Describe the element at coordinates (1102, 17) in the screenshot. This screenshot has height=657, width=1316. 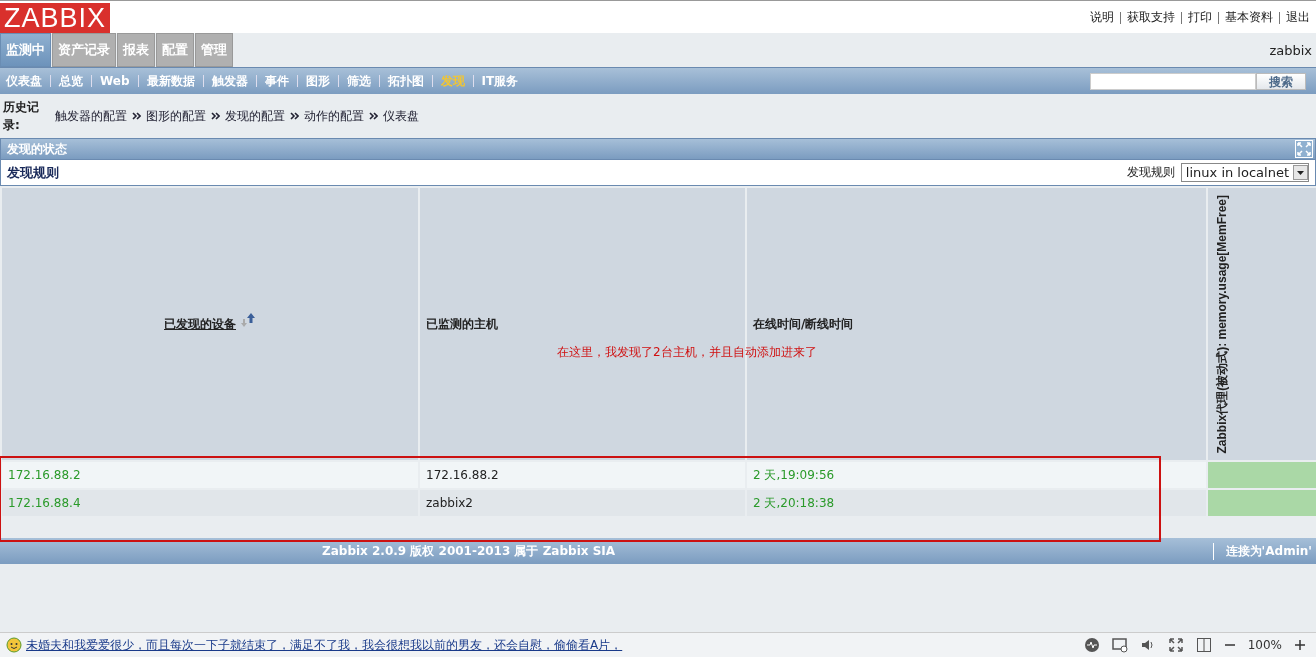
I see `header-link: 说明` at that location.